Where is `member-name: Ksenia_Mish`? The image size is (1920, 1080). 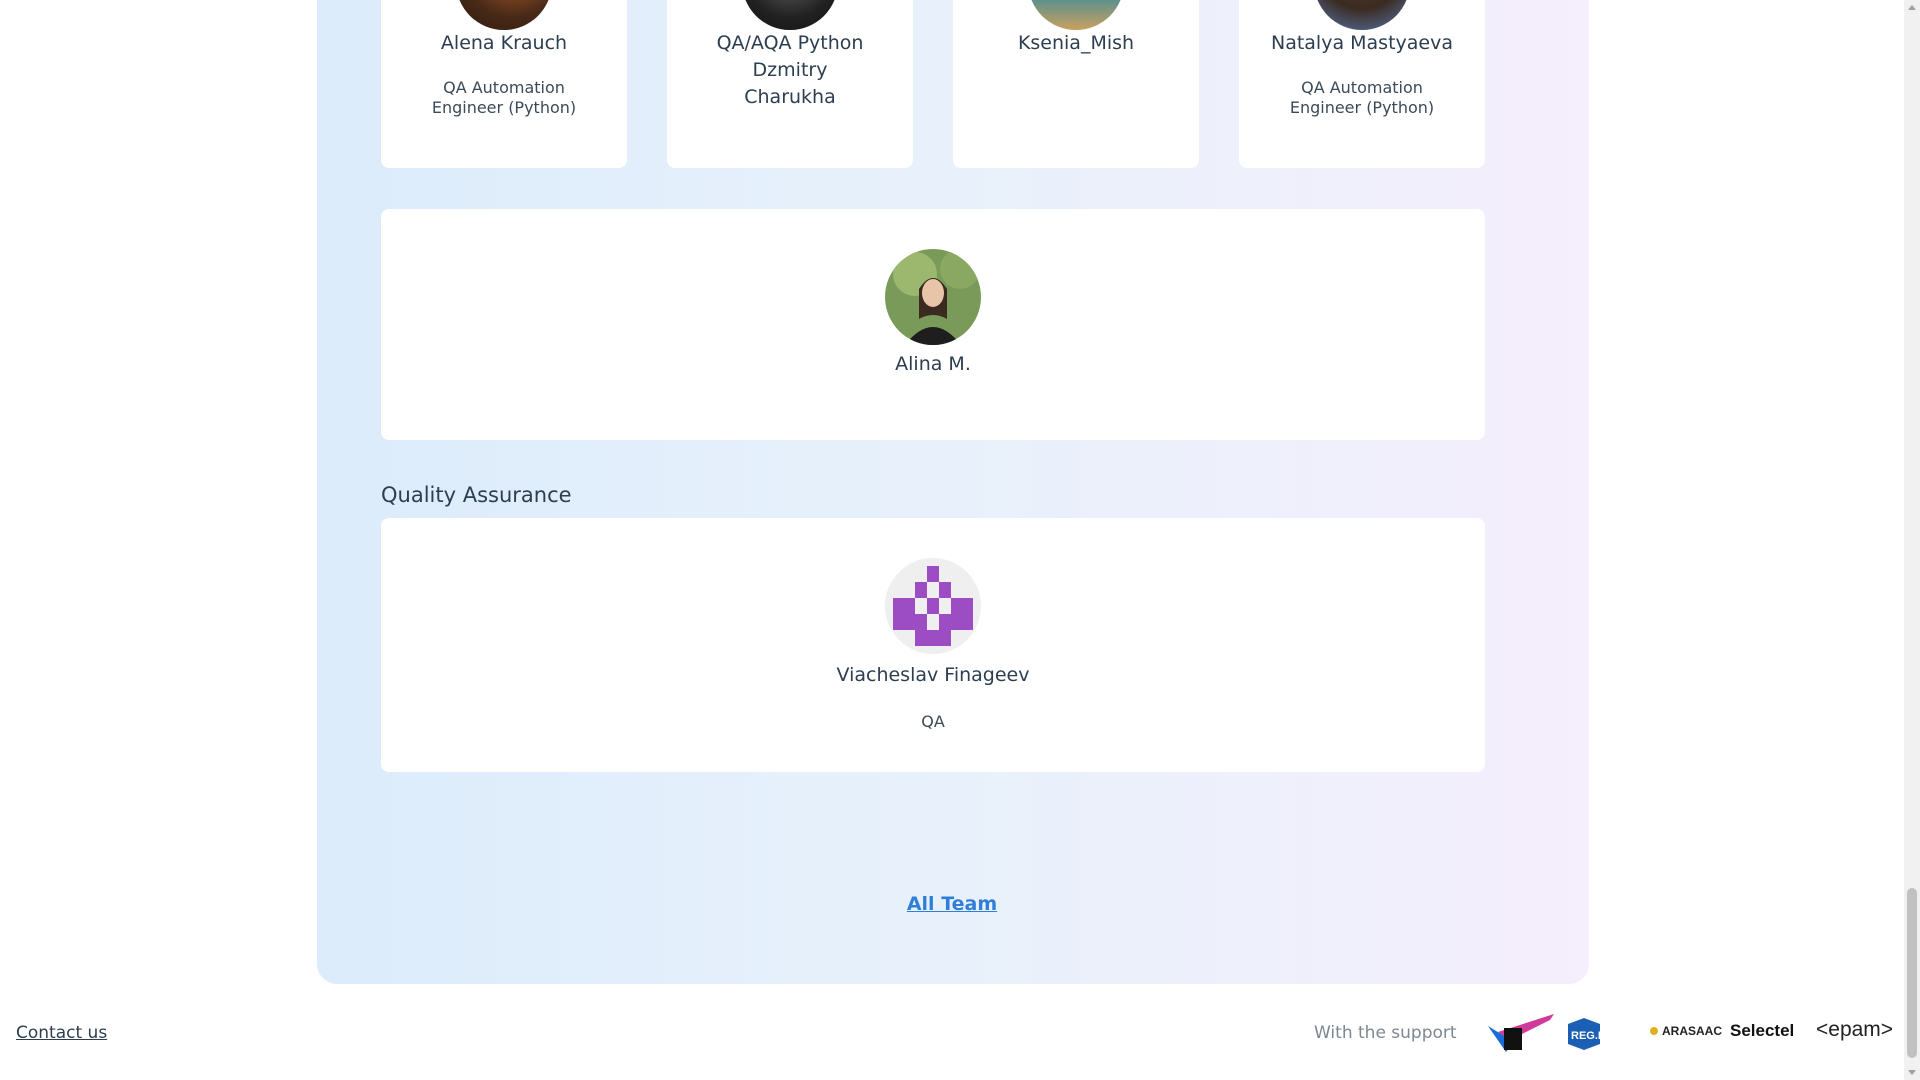
member-name: Ksenia_Mish is located at coordinates (1076, 43).